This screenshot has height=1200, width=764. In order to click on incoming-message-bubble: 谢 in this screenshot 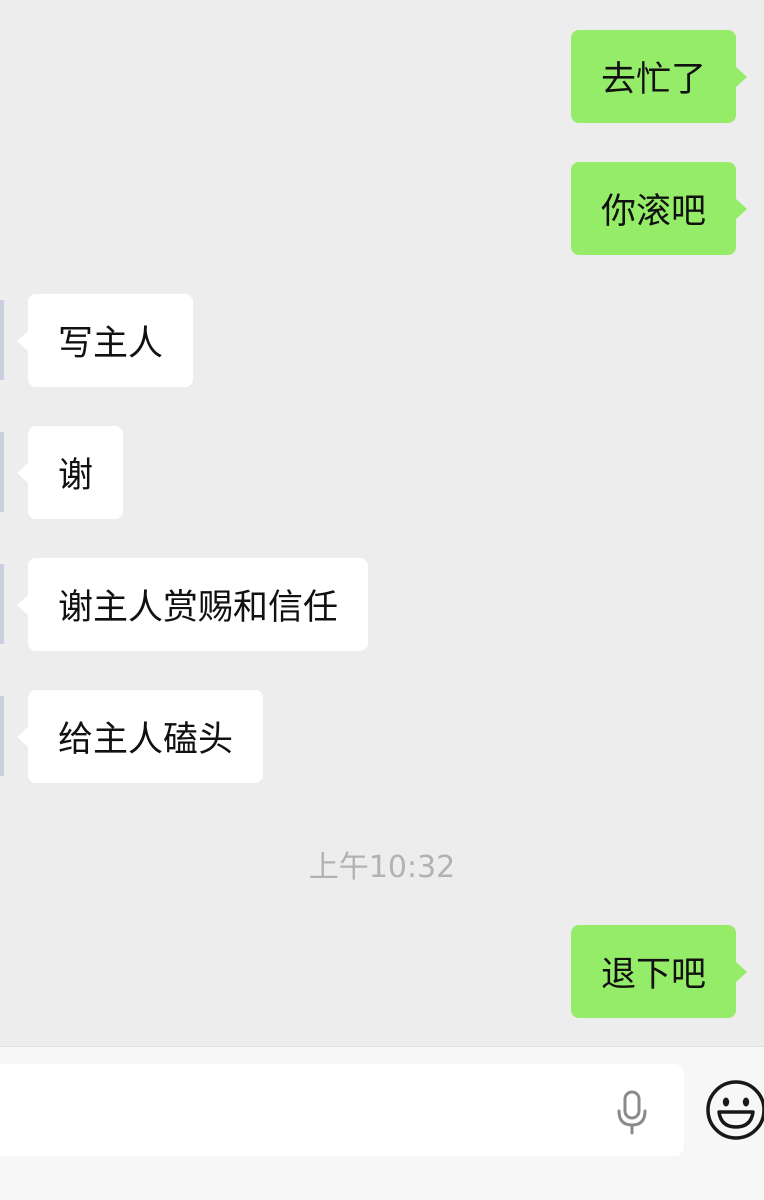, I will do `click(70, 472)`.